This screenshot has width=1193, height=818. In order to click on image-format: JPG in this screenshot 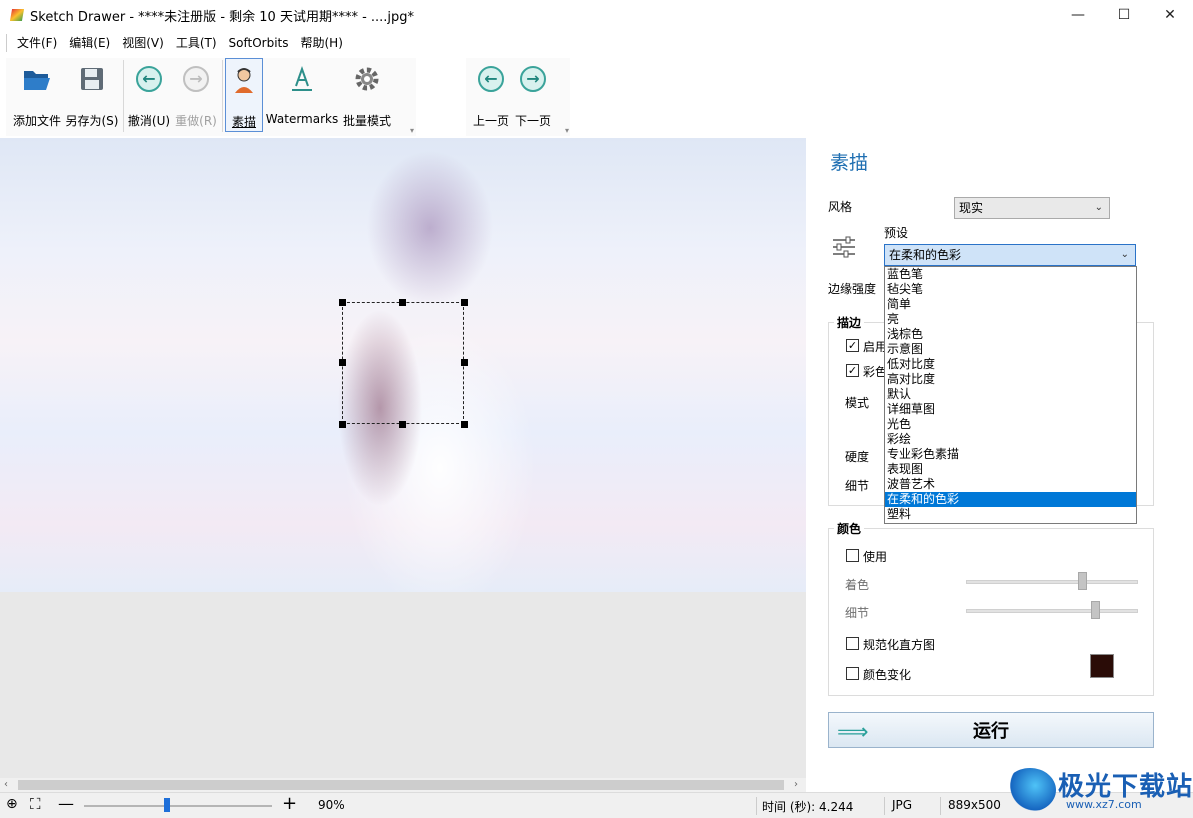, I will do `click(902, 805)`.